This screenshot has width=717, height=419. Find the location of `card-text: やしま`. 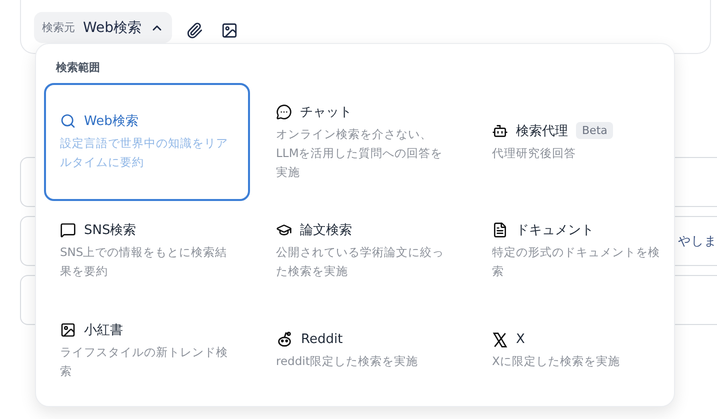

card-text: やしま is located at coordinates (697, 241).